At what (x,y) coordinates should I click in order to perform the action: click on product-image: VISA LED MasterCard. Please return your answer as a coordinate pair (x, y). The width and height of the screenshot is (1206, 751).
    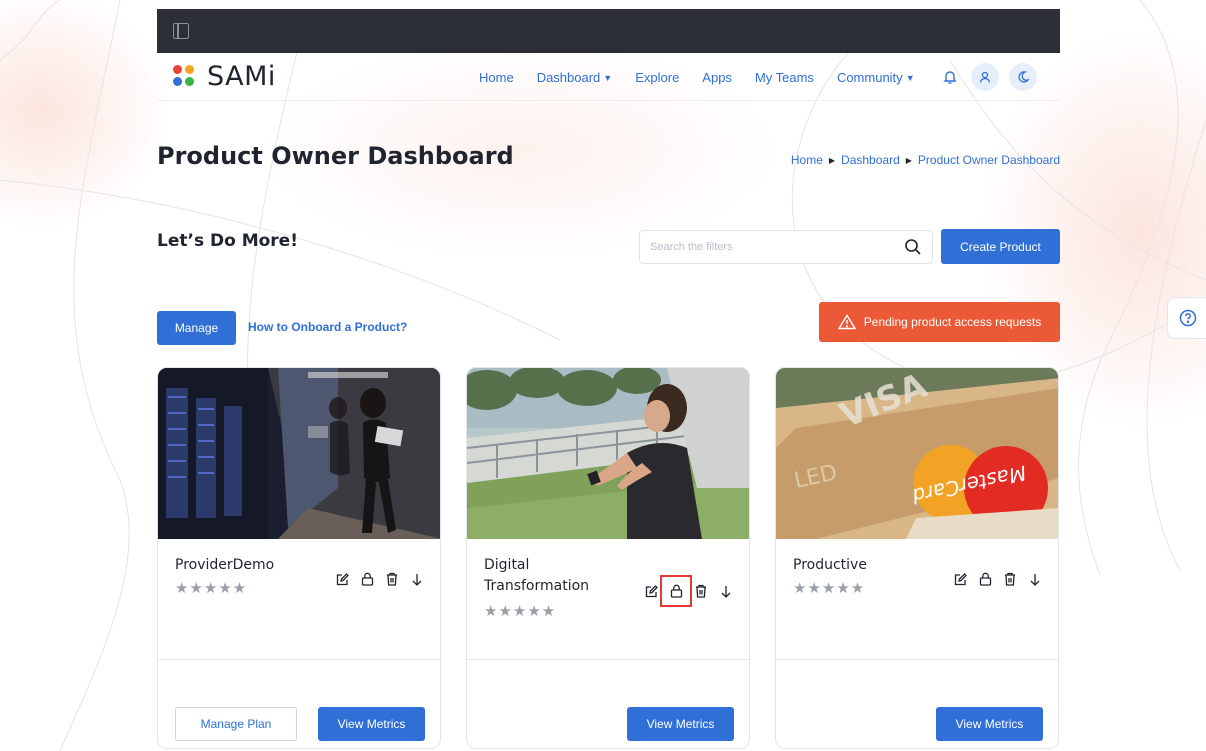
    Looking at the image, I should click on (917, 453).